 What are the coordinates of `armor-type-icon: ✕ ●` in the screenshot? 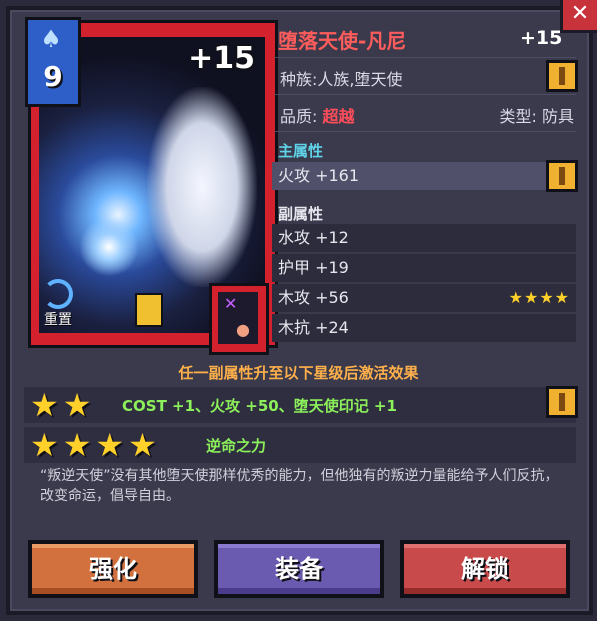 It's located at (238, 318).